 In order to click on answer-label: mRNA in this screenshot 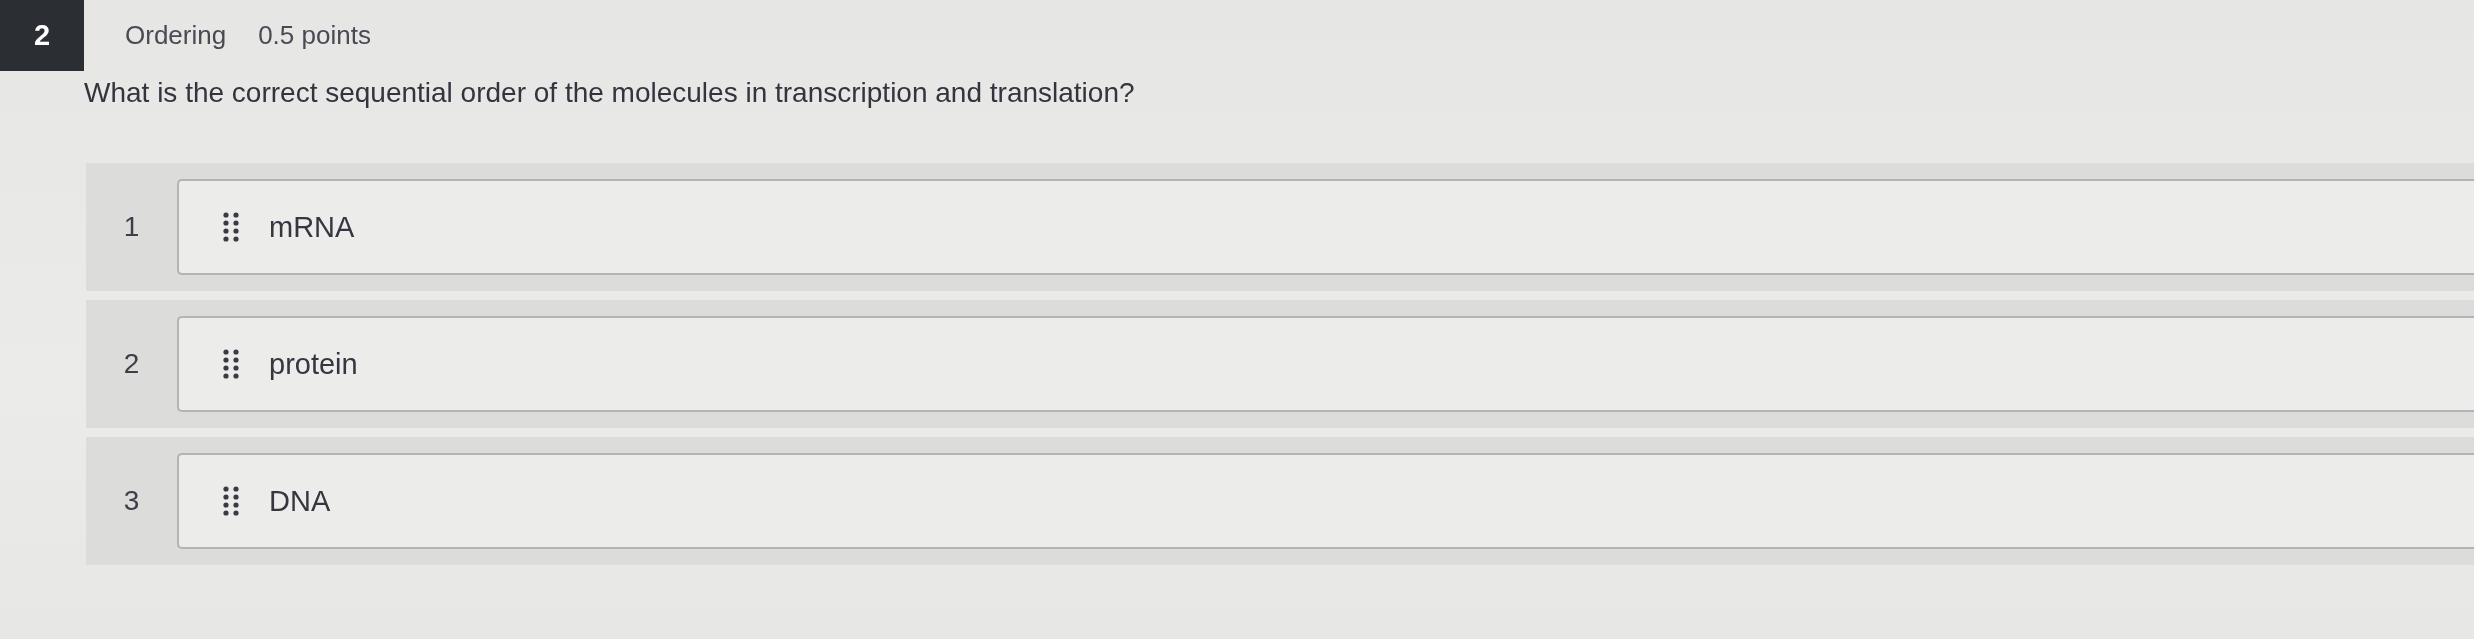, I will do `click(312, 227)`.